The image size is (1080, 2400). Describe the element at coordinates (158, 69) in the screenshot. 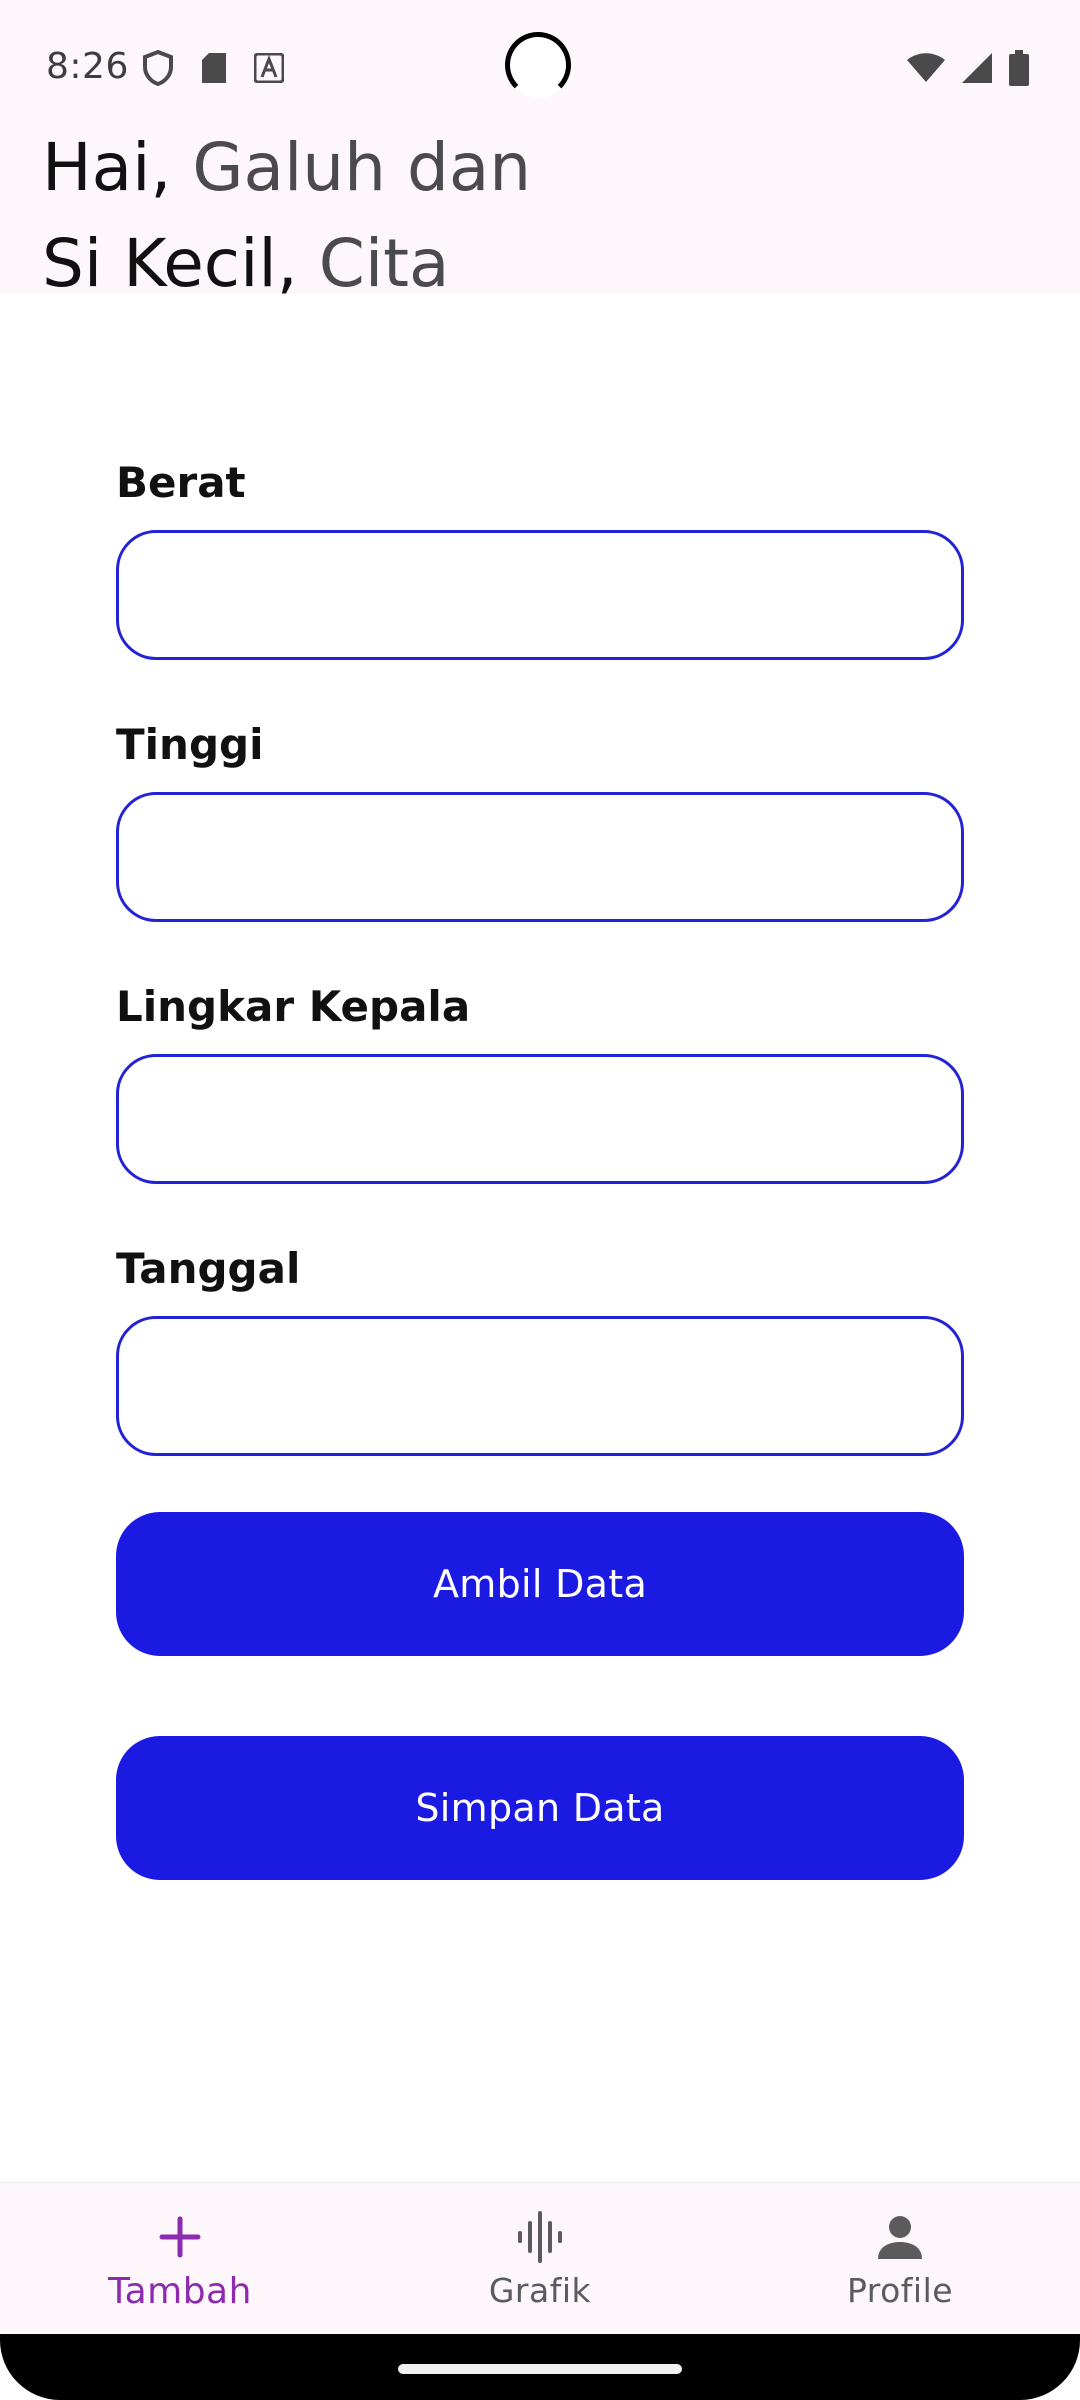

I see `shield-icon` at that location.